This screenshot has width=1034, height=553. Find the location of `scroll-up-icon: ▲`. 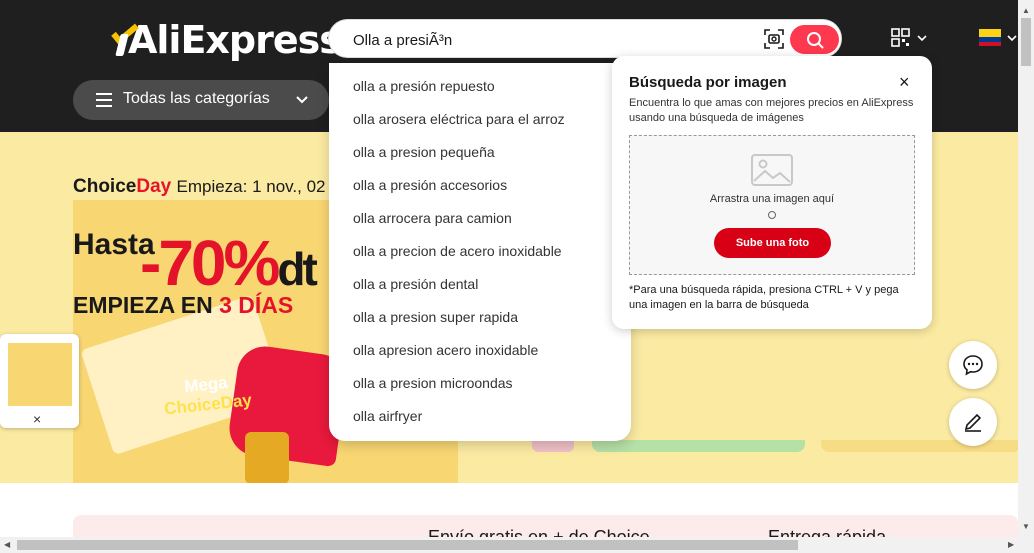

scroll-up-icon: ▲ is located at coordinates (1026, 10).